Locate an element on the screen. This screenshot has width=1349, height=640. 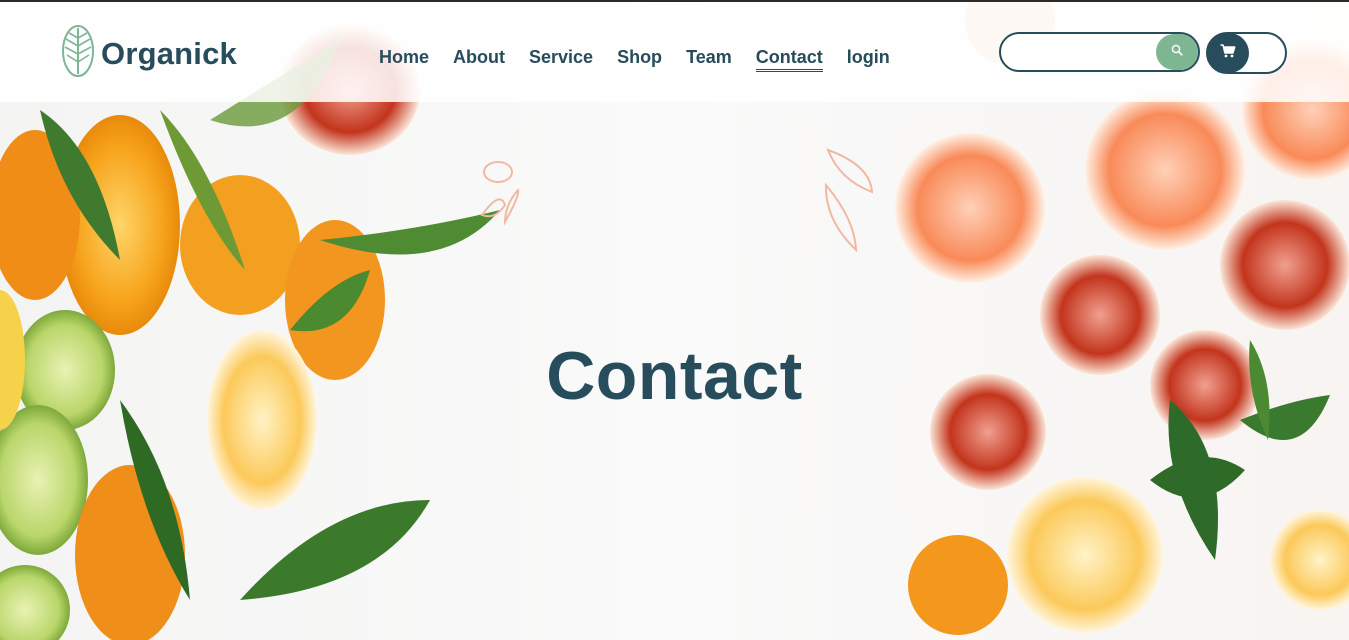
nav-service: Service is located at coordinates (561, 59).